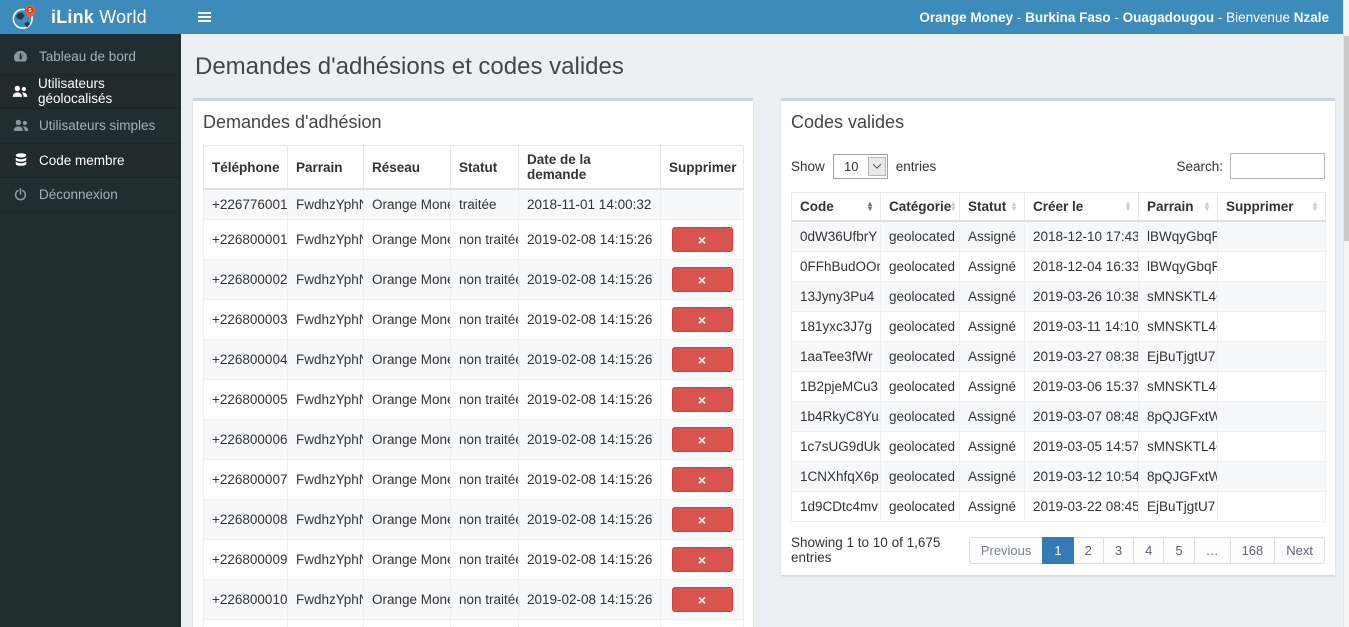 The width and height of the screenshot is (1349, 627). What do you see at coordinates (204, 17) in the screenshot?
I see `sidebar-toggle-button` at bounding box center [204, 17].